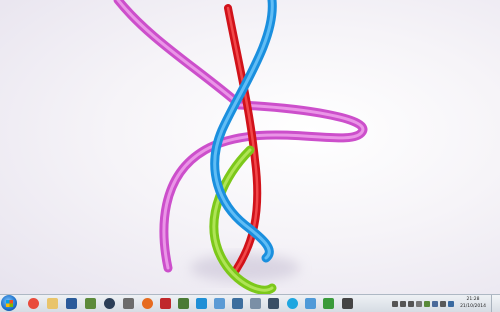  Describe the element at coordinates (495, 303) in the screenshot. I see `show-desktop-button` at that location.